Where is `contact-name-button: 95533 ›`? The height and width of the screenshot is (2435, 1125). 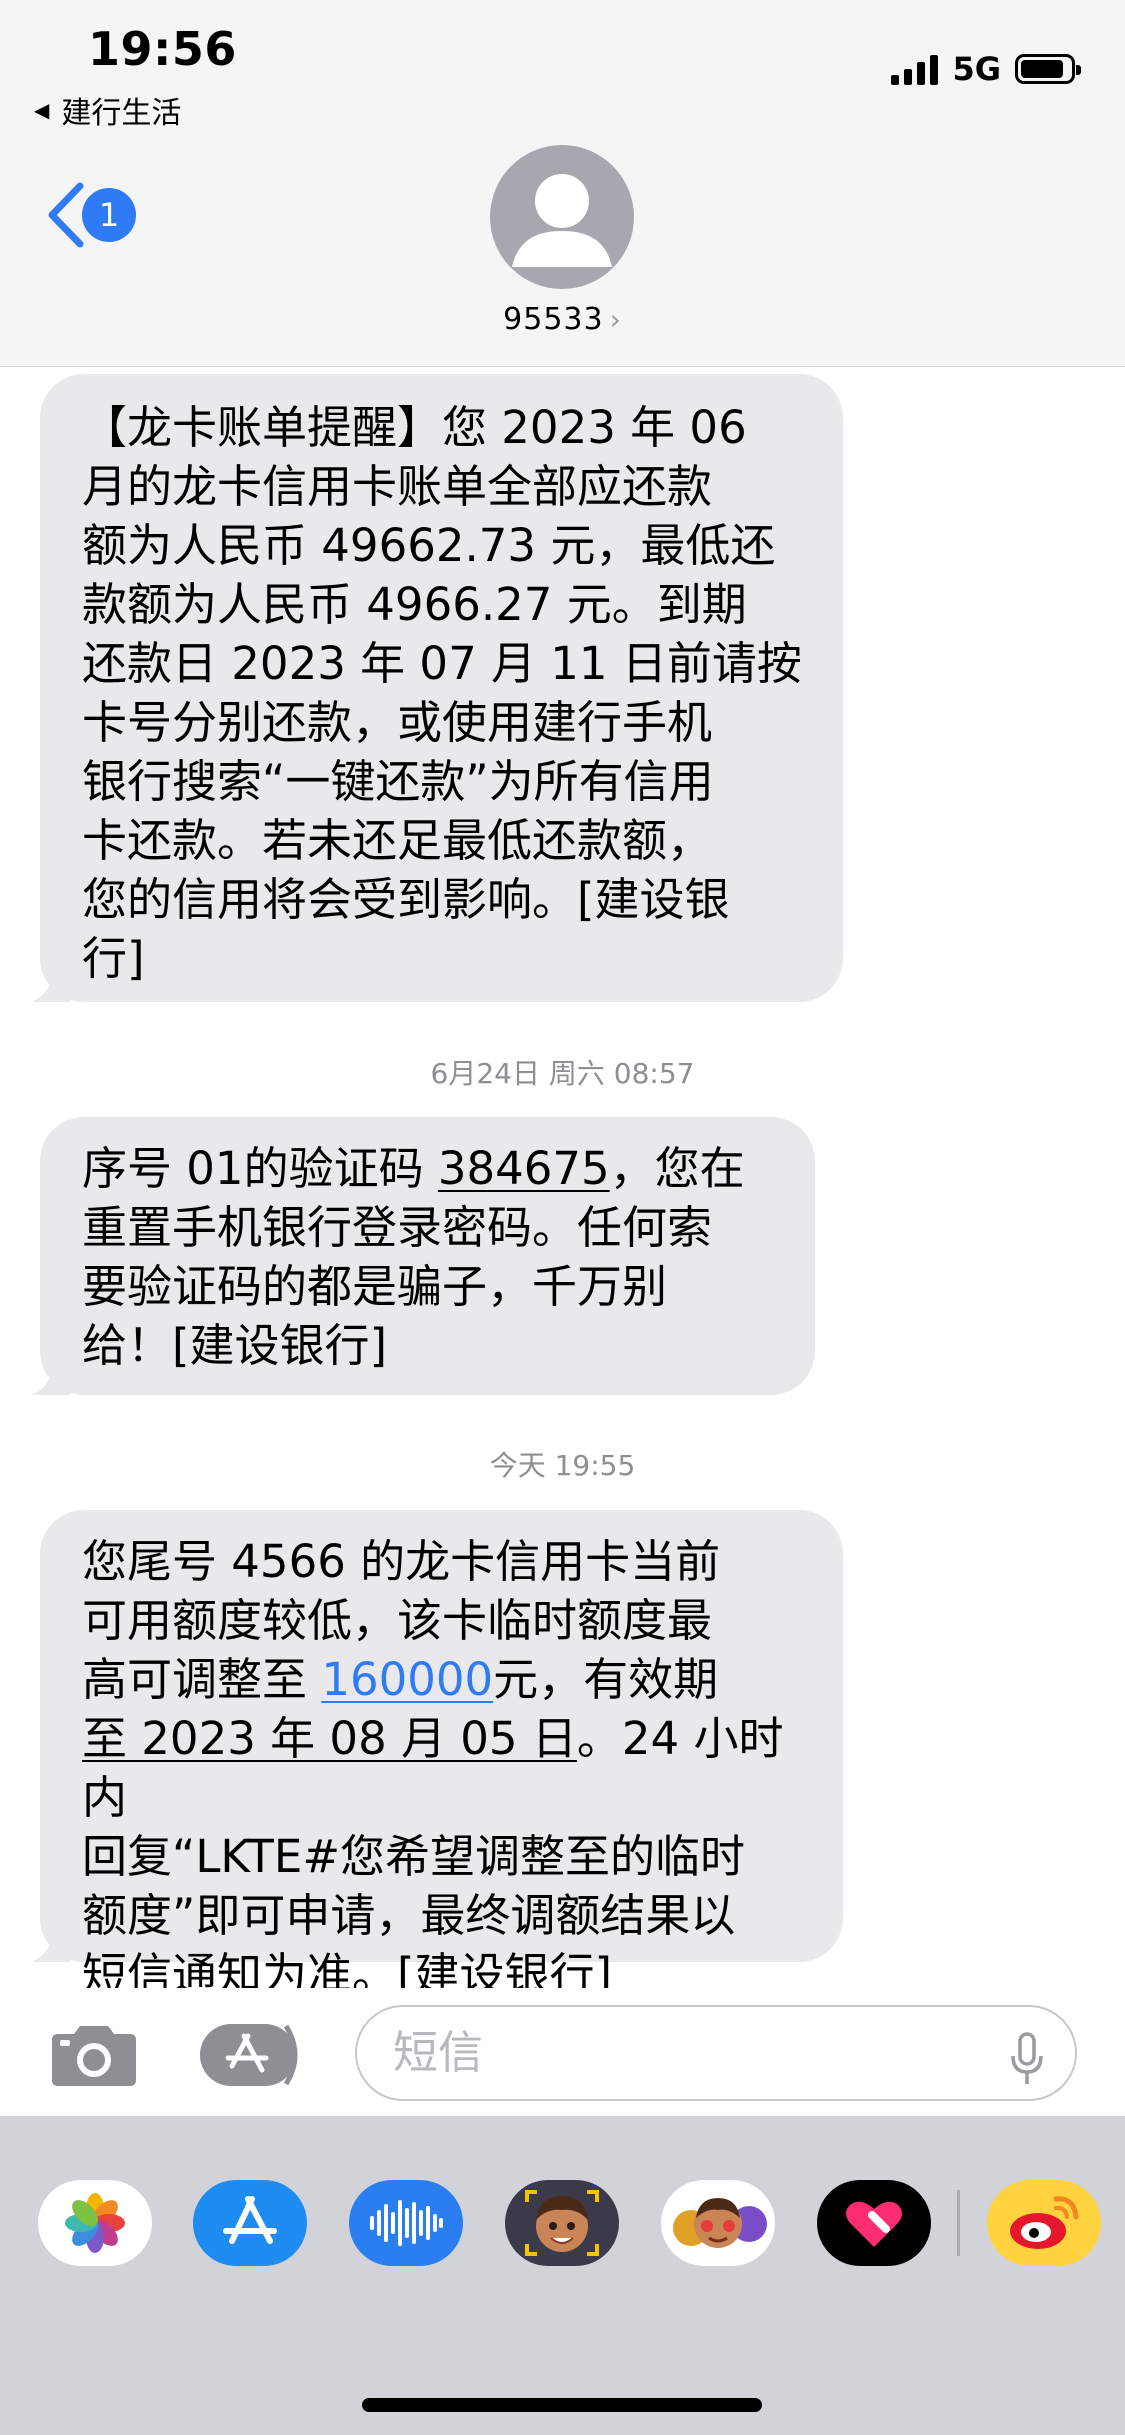 contact-name-button: 95533 › is located at coordinates (562, 319).